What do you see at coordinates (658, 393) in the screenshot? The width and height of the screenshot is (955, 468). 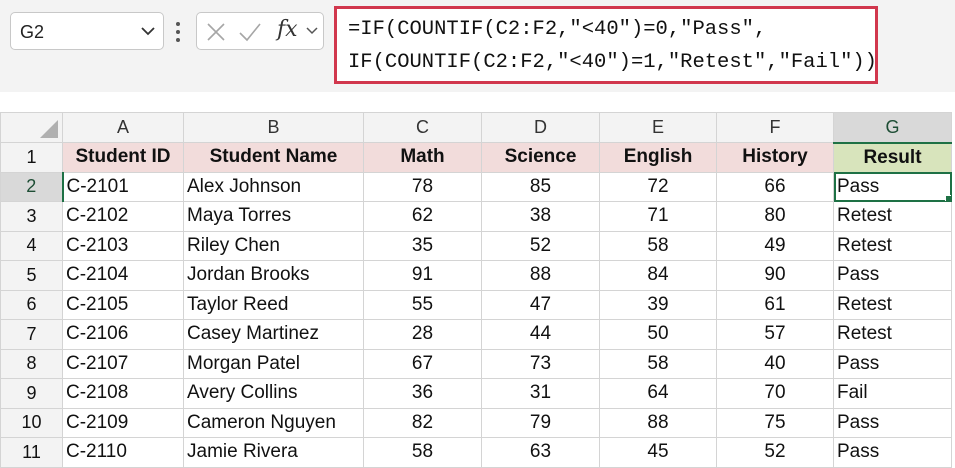 I see `cell: 64` at bounding box center [658, 393].